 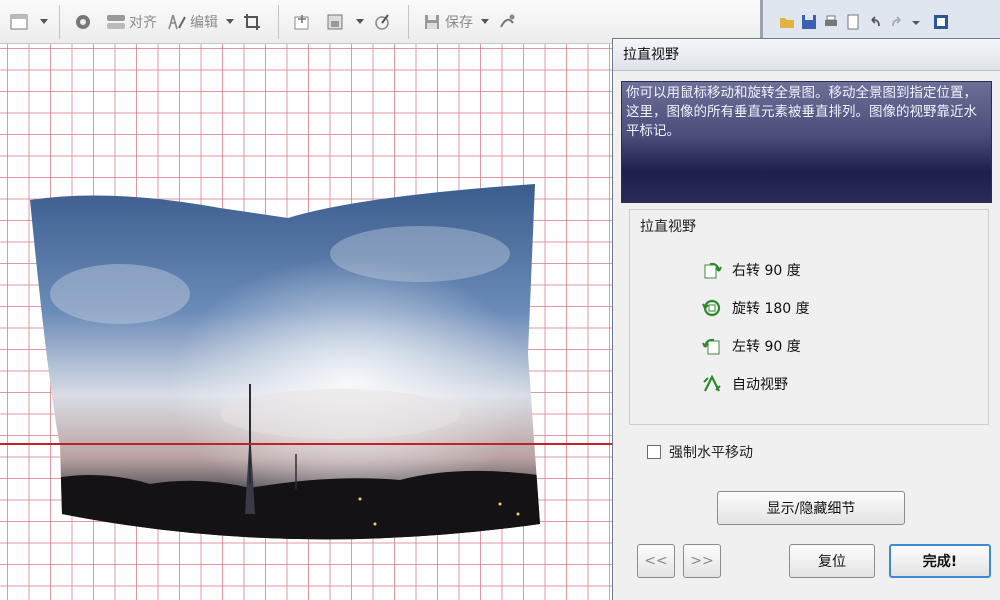 What do you see at coordinates (806, 55) in the screenshot?
I see `dialog-title: 拉直视野` at bounding box center [806, 55].